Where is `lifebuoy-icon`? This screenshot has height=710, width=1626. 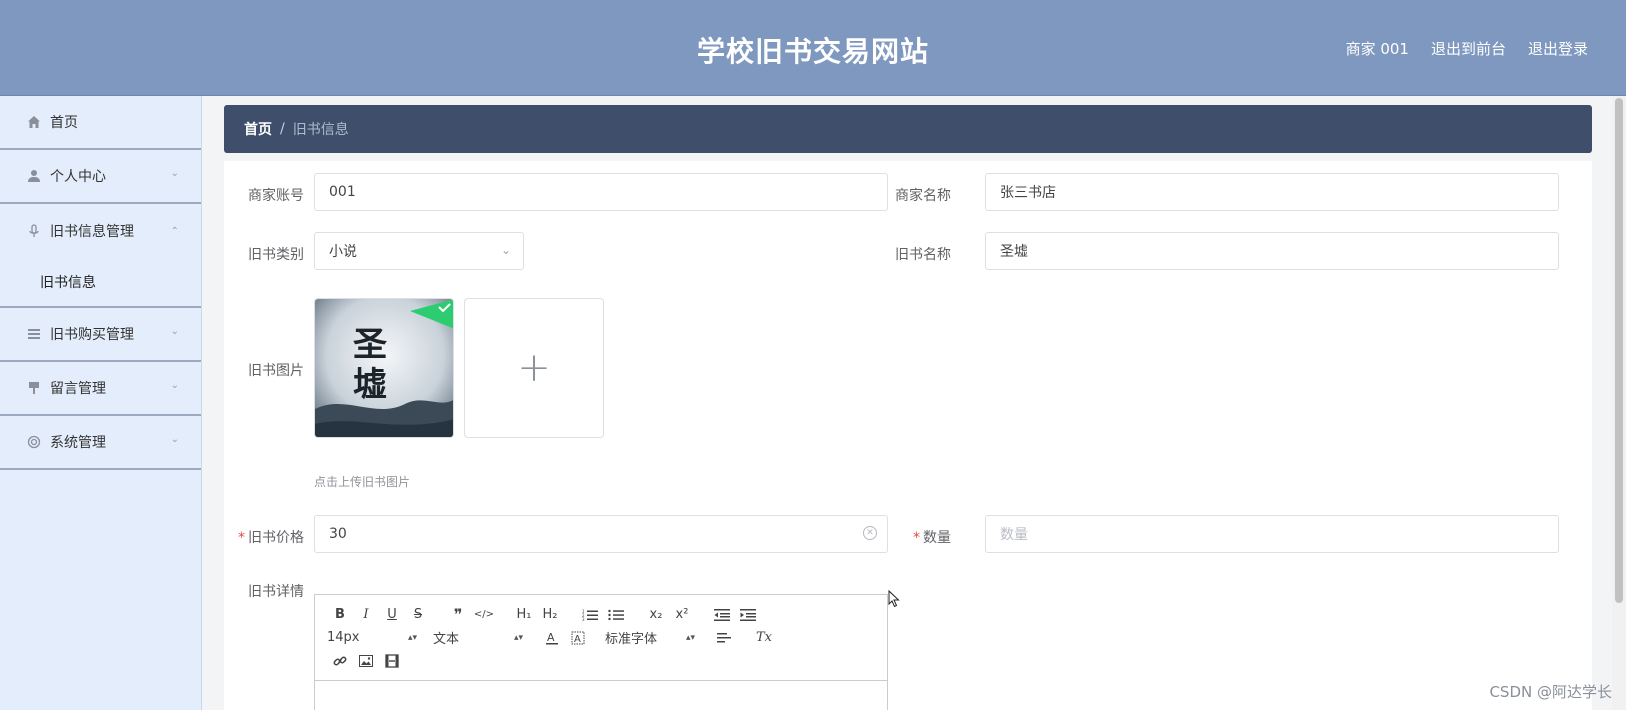 lifebuoy-icon is located at coordinates (34, 442).